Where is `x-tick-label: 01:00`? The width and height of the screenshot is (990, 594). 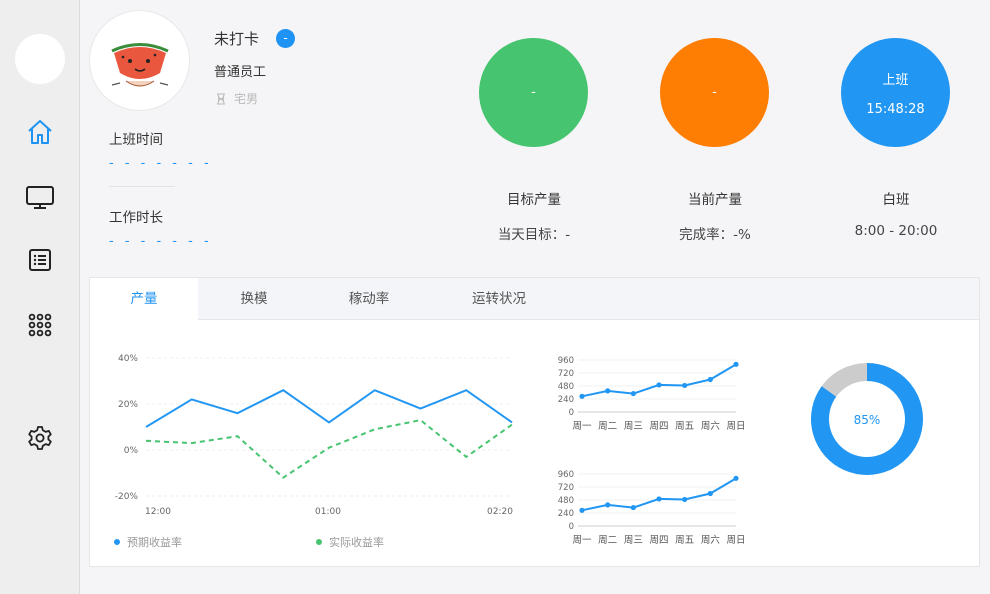 x-tick-label: 01:00 is located at coordinates (328, 512).